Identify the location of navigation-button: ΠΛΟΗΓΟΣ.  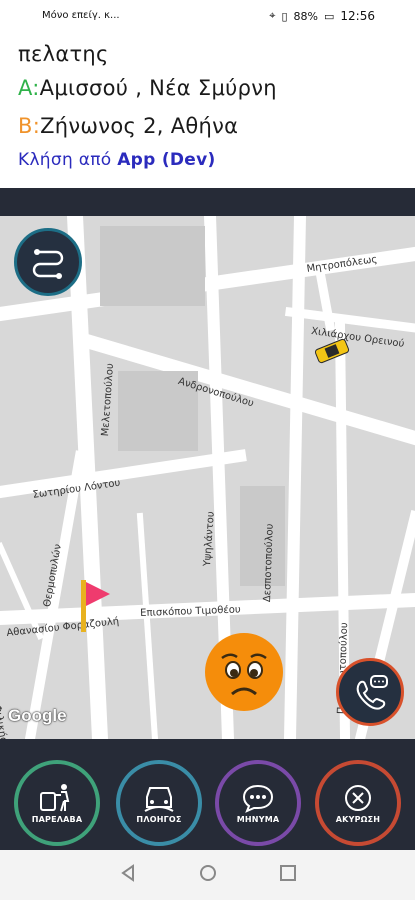
(159, 803).